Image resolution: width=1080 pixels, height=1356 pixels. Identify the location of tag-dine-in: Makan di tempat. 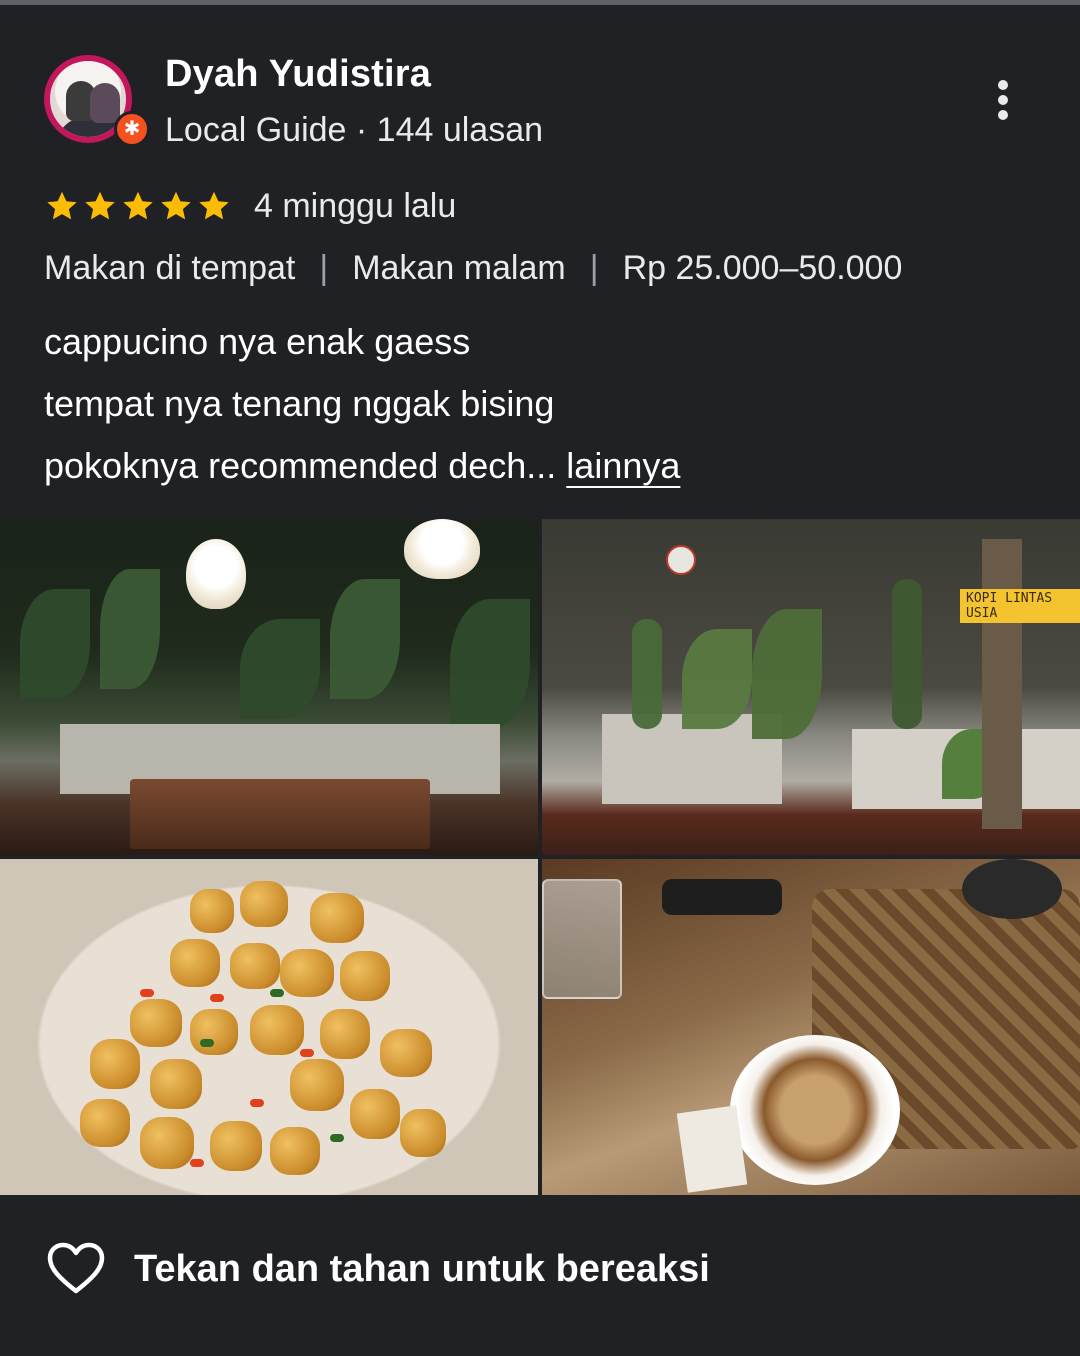
(170, 268).